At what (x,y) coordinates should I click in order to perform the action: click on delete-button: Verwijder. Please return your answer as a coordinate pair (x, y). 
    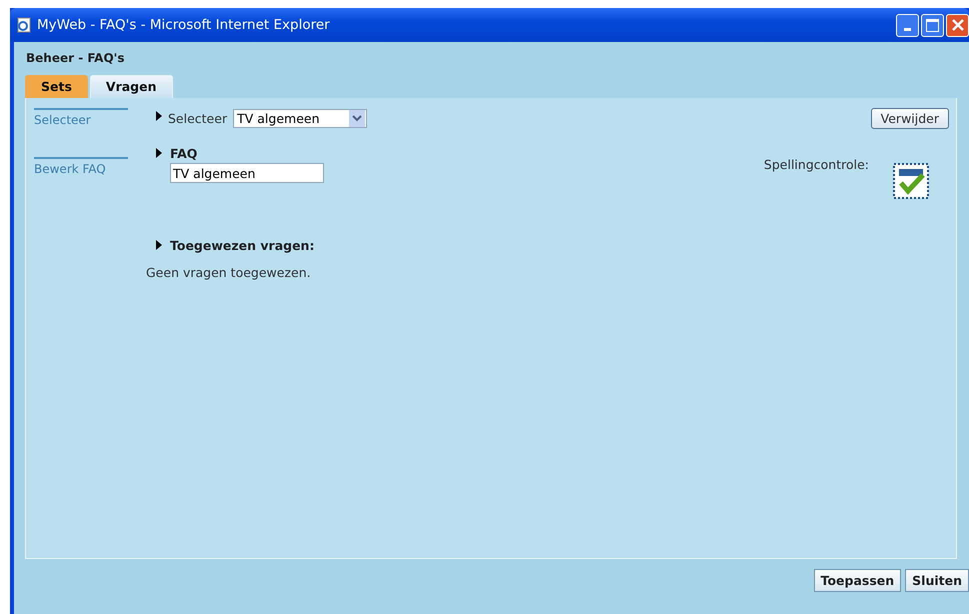
    Looking at the image, I should click on (909, 118).